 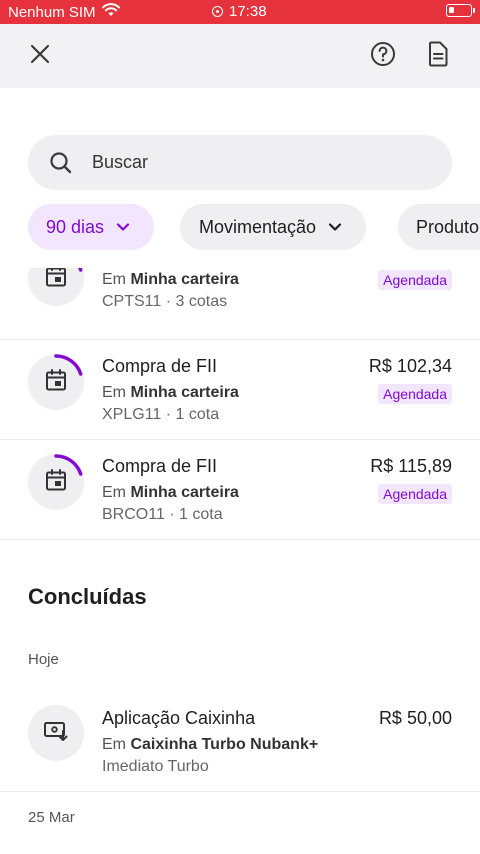 I want to click on status-center: 17:38, so click(x=239, y=11).